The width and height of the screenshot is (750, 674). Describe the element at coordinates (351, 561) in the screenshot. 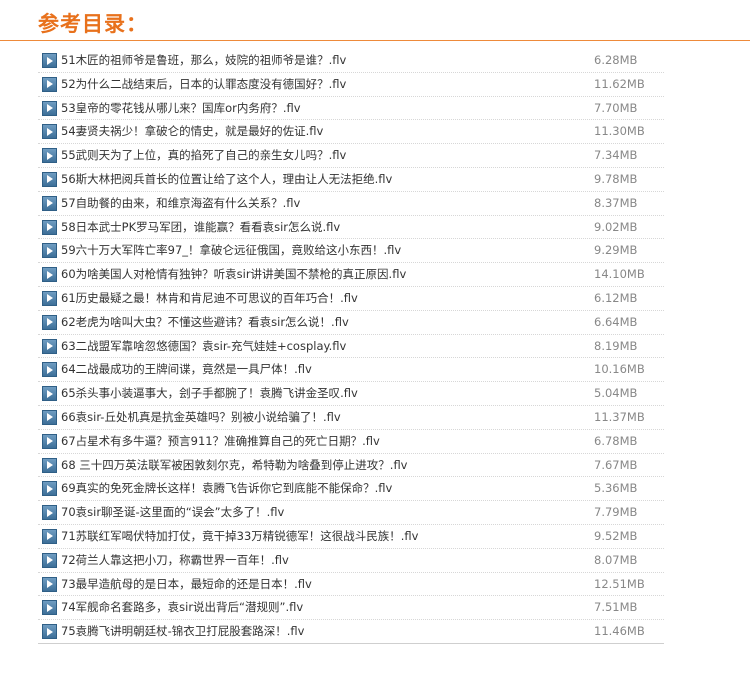

I see `file-row: 72荷兰人靠这把小刀，称霸世界一百年！.flv 8.07MB` at that location.